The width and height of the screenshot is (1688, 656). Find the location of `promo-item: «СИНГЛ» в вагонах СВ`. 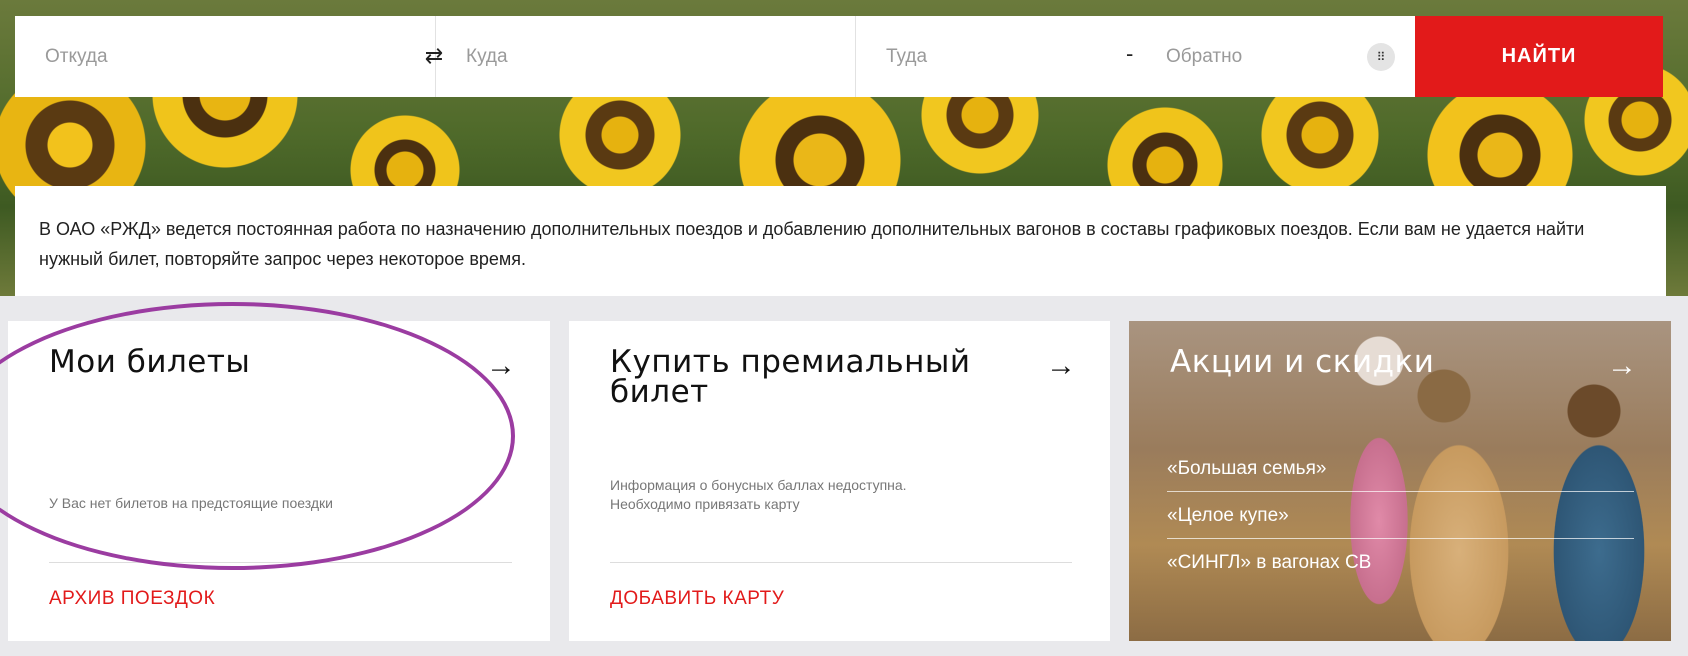

promo-item: «СИНГЛ» в вагонах СВ is located at coordinates (1400, 562).